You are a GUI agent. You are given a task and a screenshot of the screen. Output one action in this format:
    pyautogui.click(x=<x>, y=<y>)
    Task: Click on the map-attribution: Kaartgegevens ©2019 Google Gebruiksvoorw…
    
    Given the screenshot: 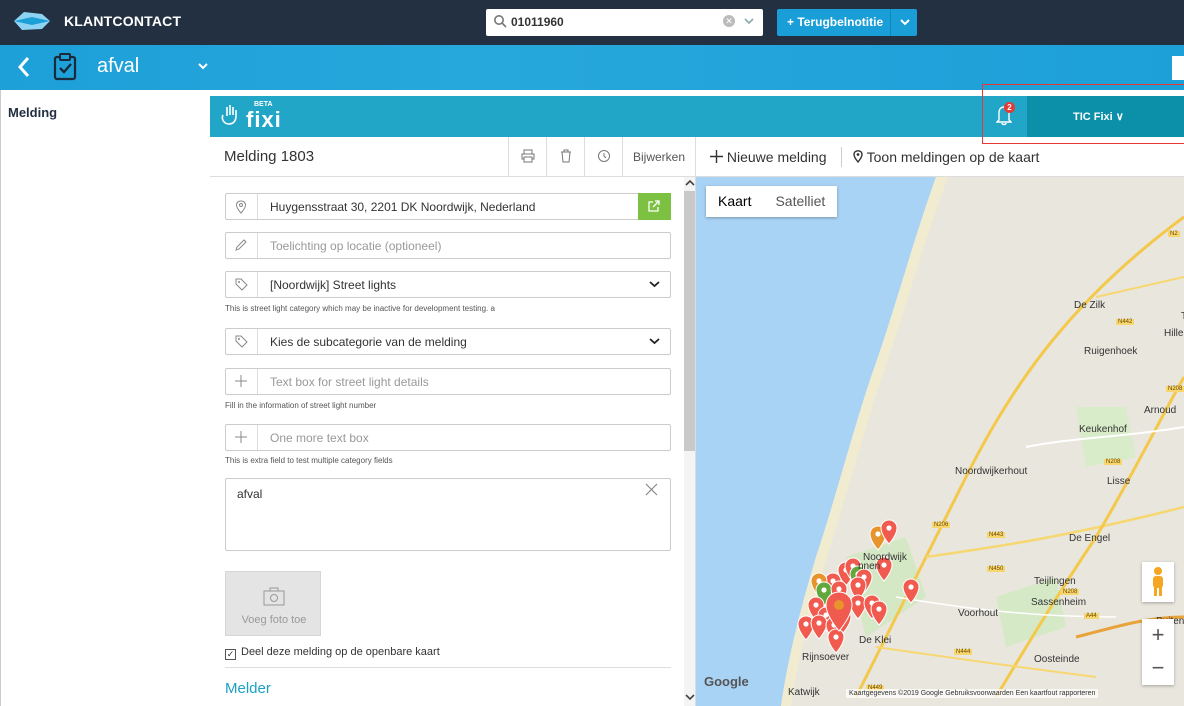 What is the action you would take?
    pyautogui.click(x=972, y=693)
    